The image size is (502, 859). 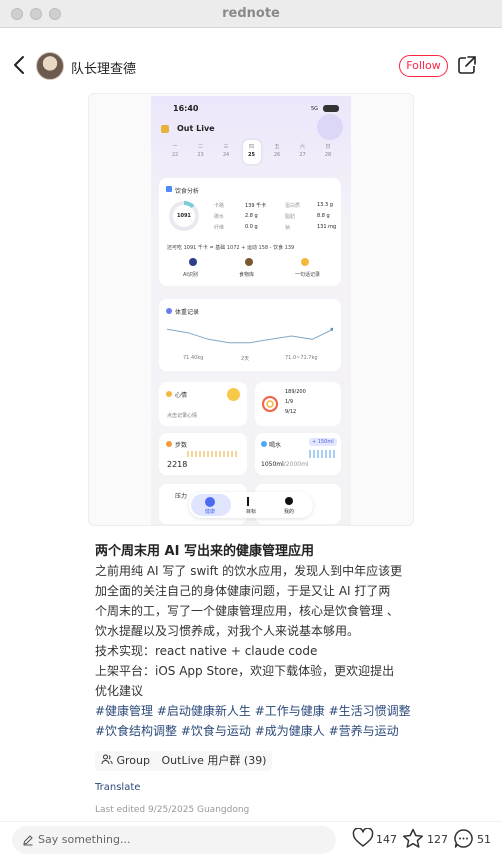 I want to click on group-chip: Group OutLive 用户群 (39), so click(x=184, y=761).